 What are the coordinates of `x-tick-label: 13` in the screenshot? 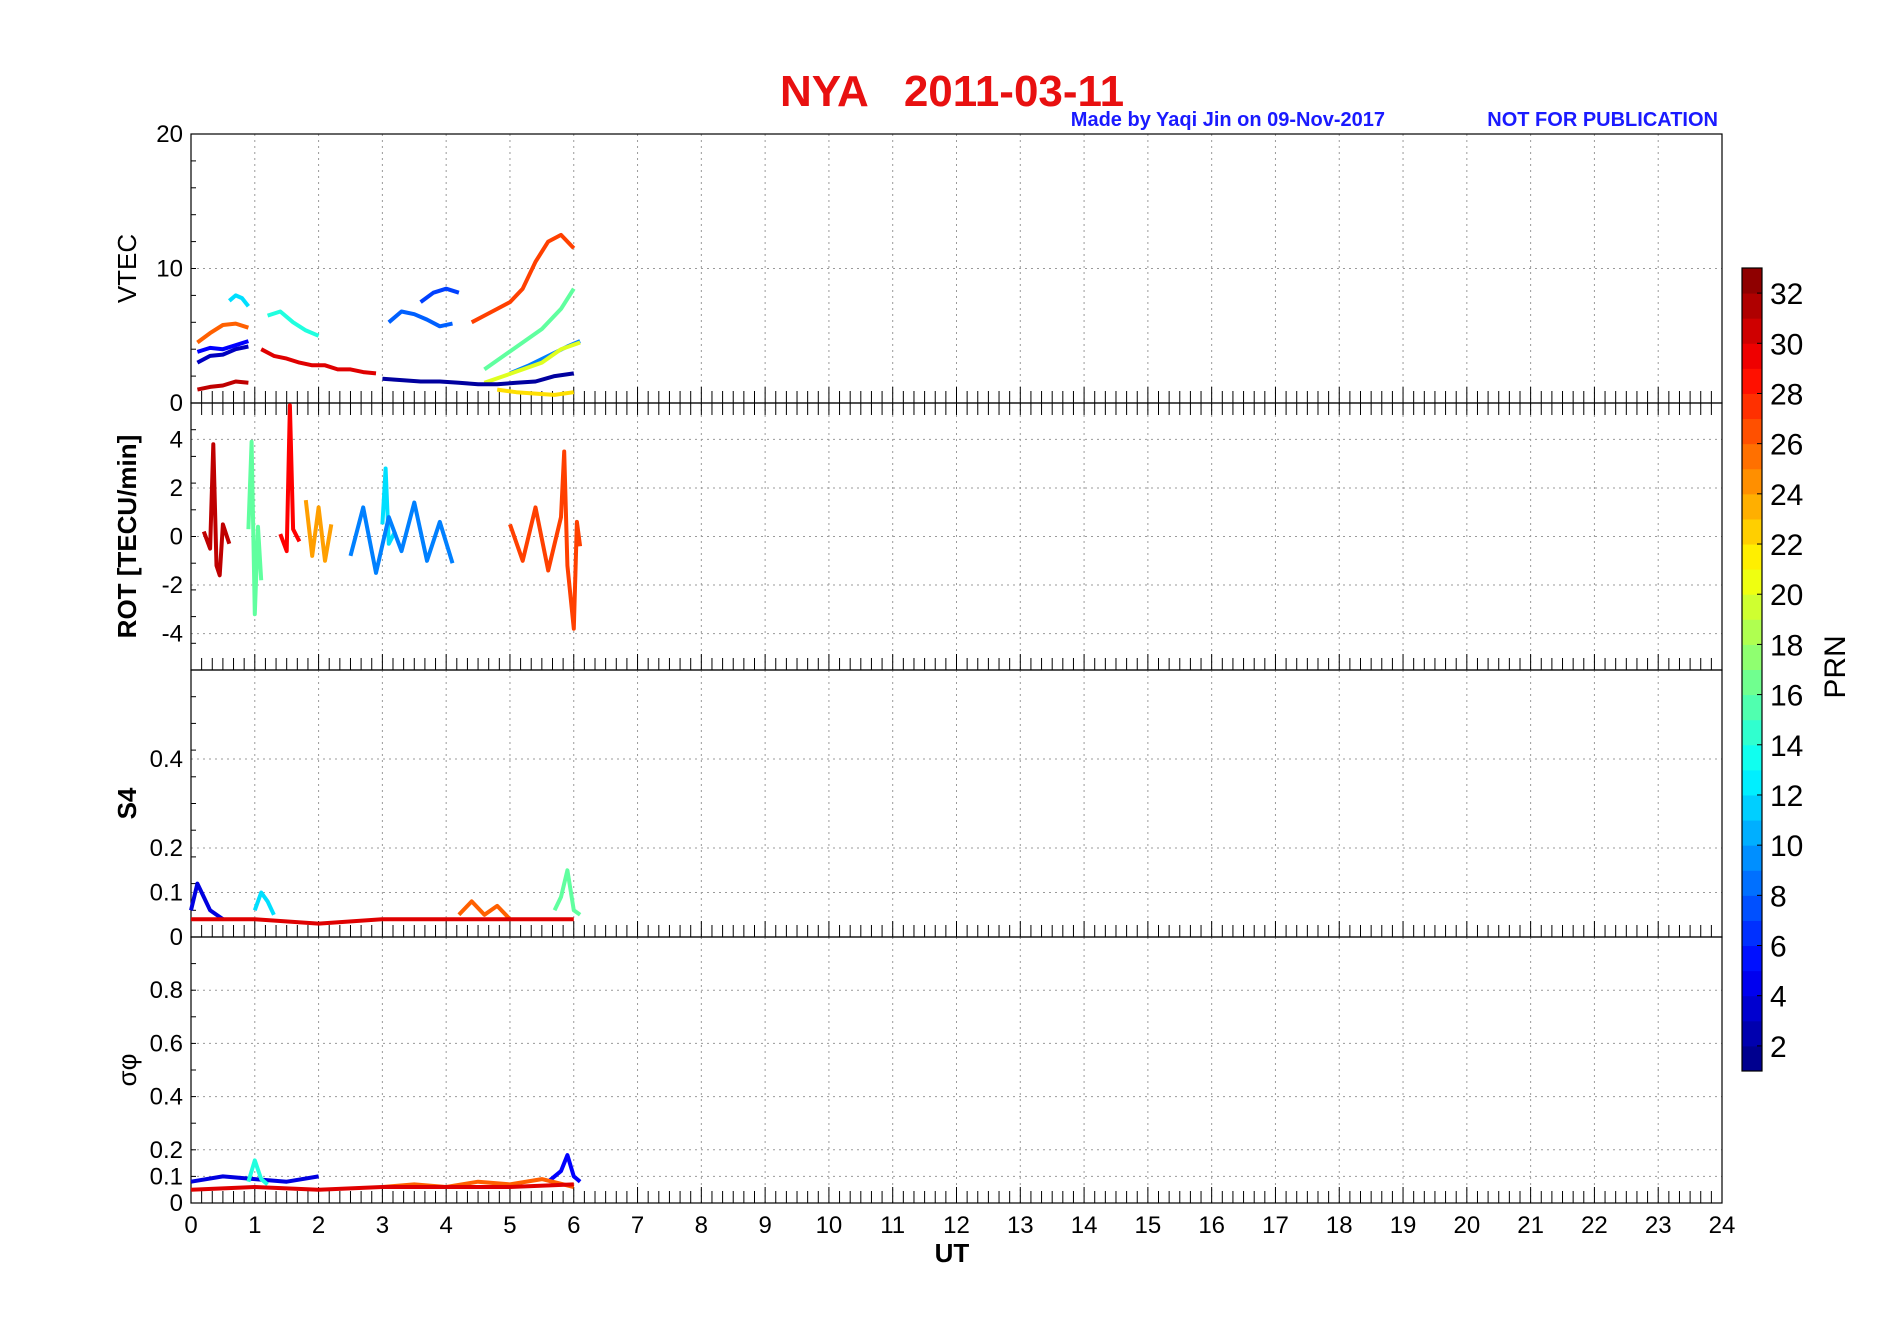 It's located at (1020, 1225).